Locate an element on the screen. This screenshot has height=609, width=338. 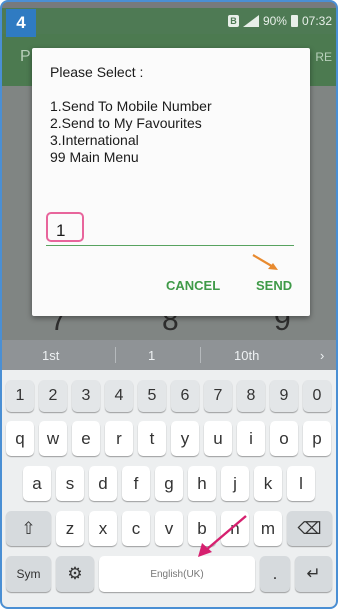
menu-item: 2.Send to My Favourites is located at coordinates (126, 123).